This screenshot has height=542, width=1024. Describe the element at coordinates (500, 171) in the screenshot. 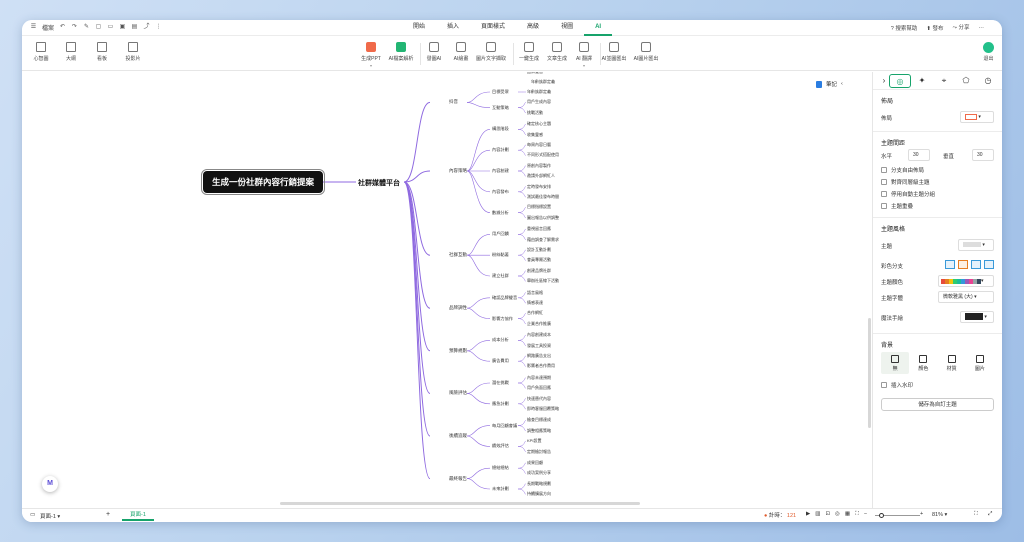

I see `subtopic: 內容創建` at that location.